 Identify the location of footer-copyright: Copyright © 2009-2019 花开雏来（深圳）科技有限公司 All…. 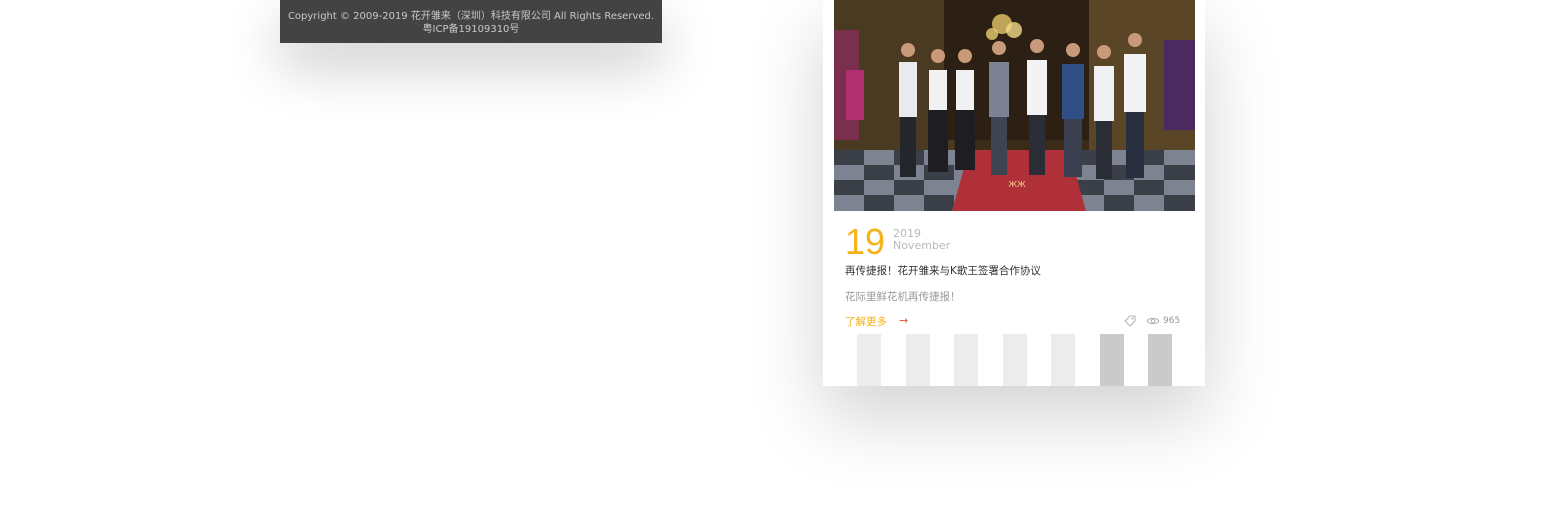
(471, 16).